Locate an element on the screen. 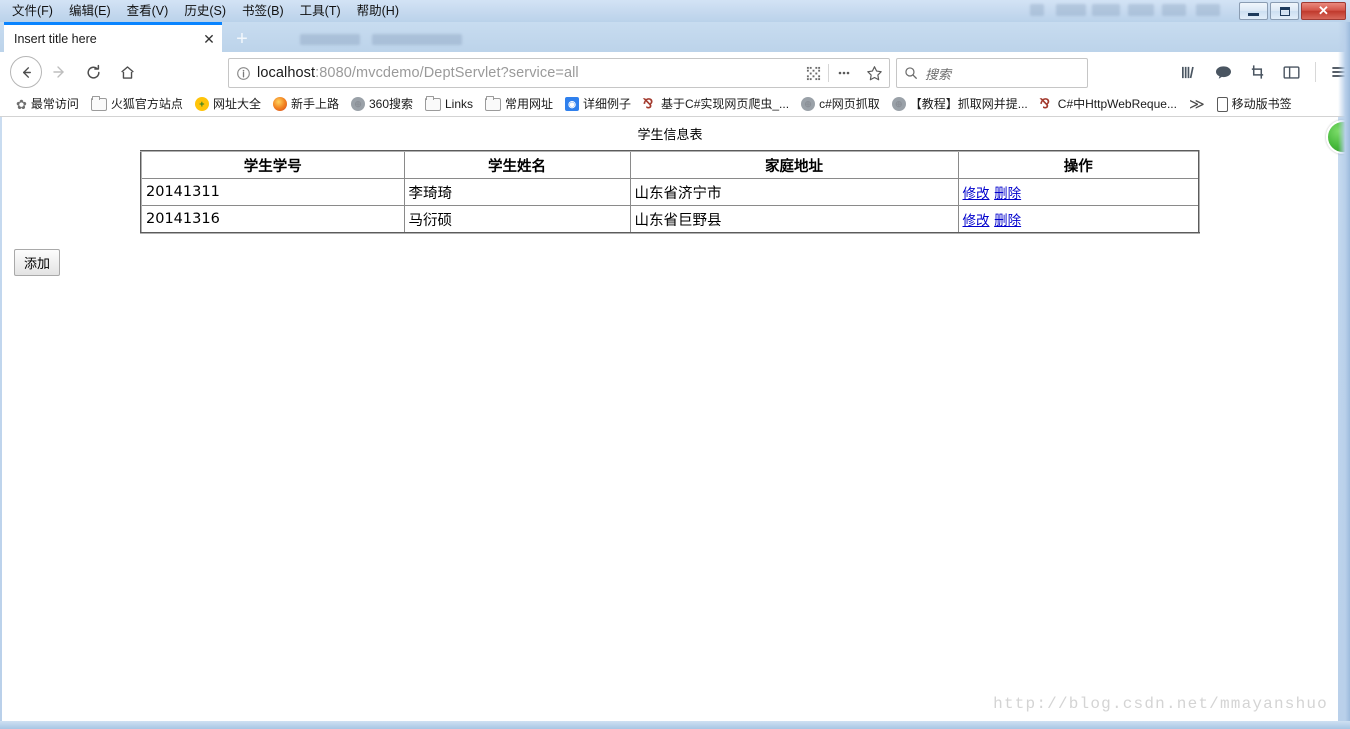 This screenshot has height=729, width=1350. bookmark-common-sites: 常用网址 is located at coordinates (519, 104).